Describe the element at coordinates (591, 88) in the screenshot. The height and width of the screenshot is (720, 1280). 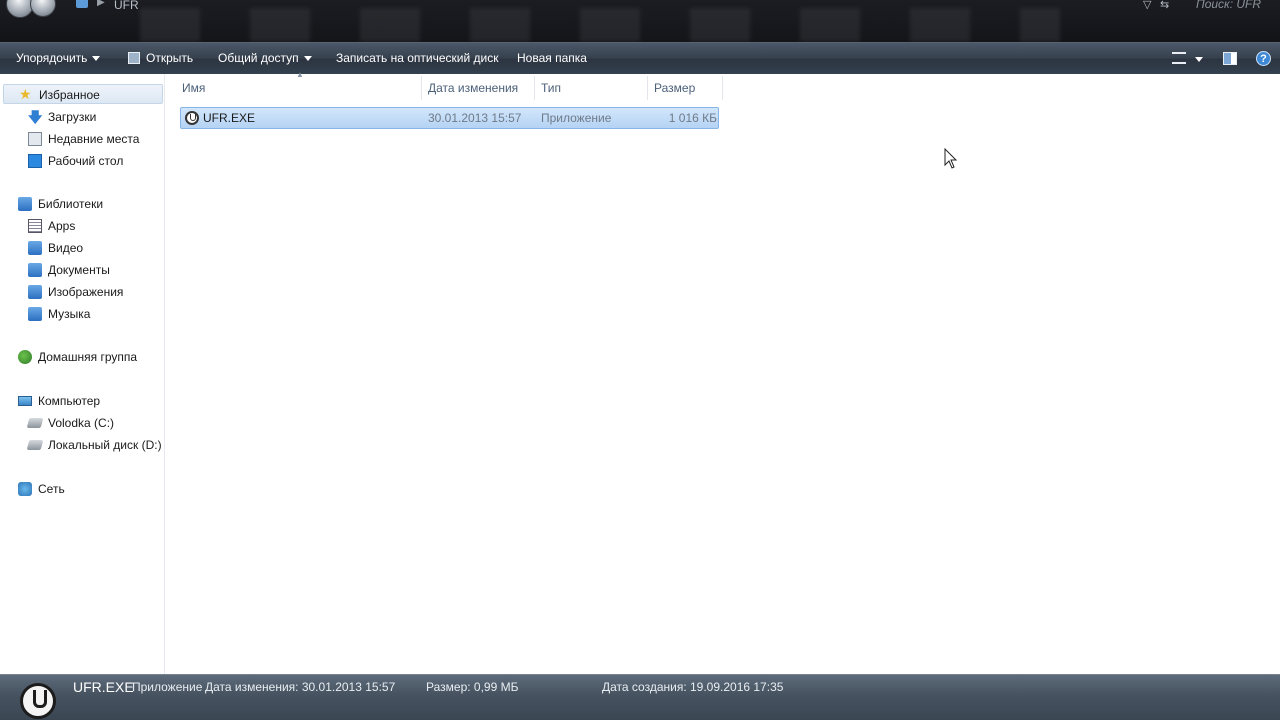
I see `column-header-type: Тип` at that location.